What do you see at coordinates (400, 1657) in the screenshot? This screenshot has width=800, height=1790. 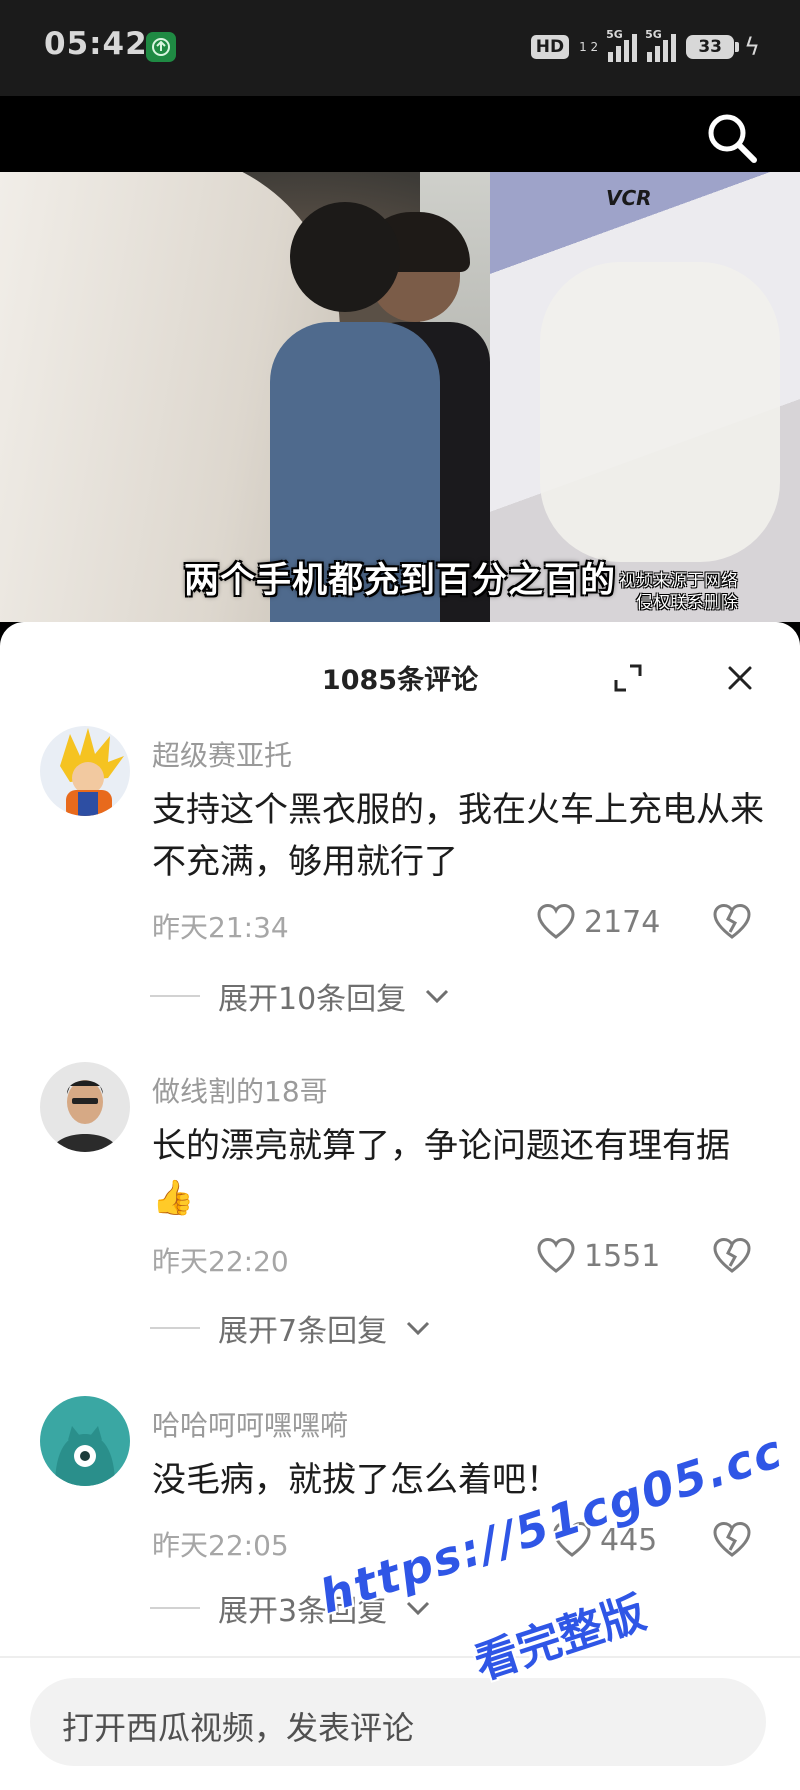 I see `divider` at bounding box center [400, 1657].